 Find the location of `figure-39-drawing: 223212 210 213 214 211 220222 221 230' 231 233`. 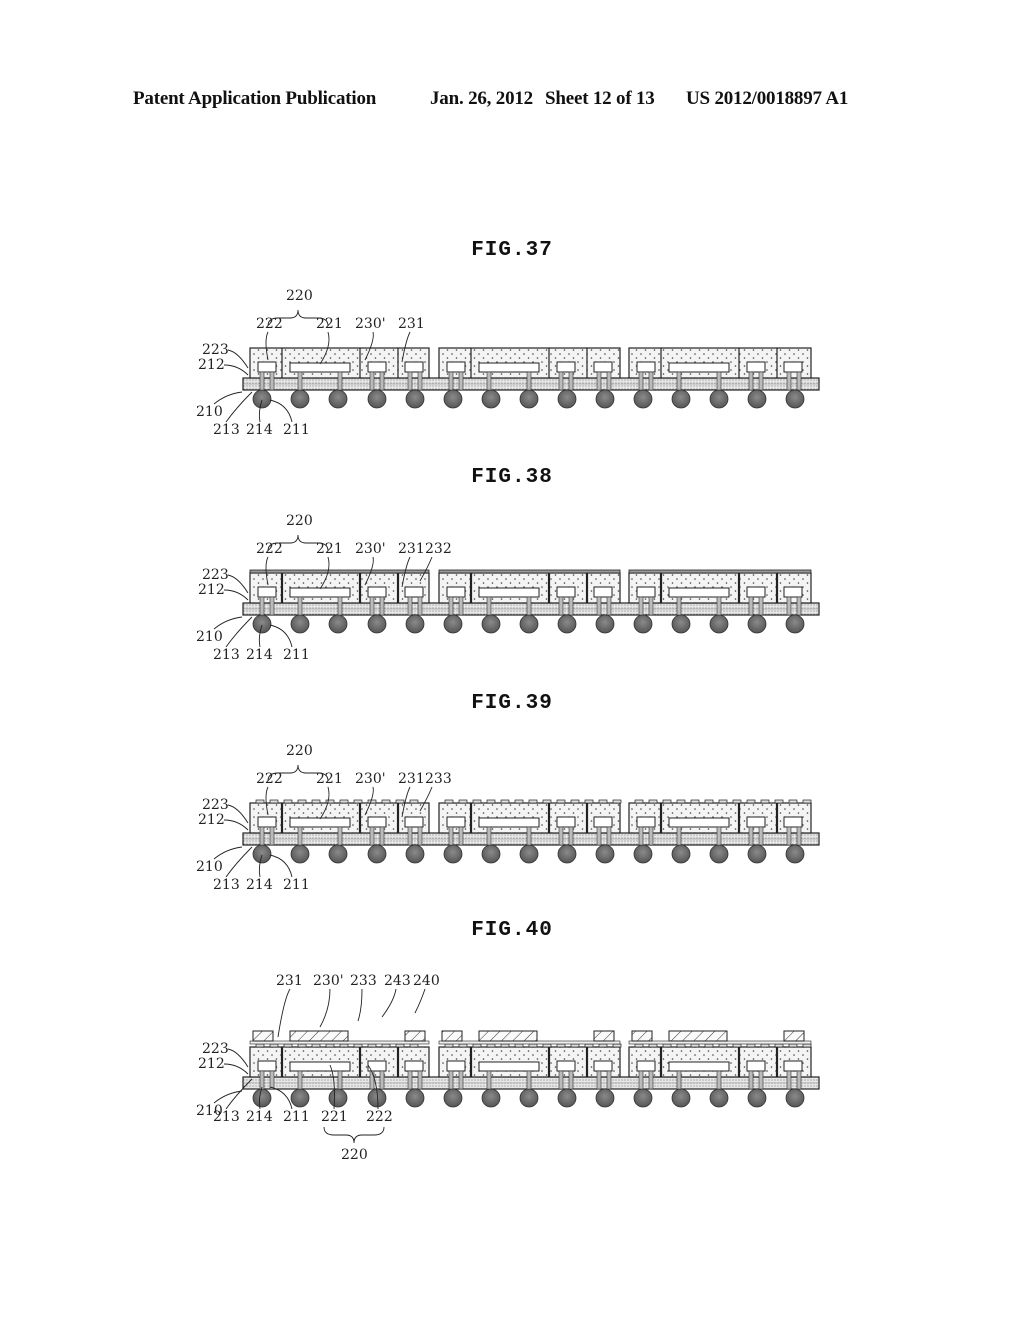

figure-39-drawing: 223212 210 213 214 211 220222 221 230' 231 233 is located at coordinates (508, 818).